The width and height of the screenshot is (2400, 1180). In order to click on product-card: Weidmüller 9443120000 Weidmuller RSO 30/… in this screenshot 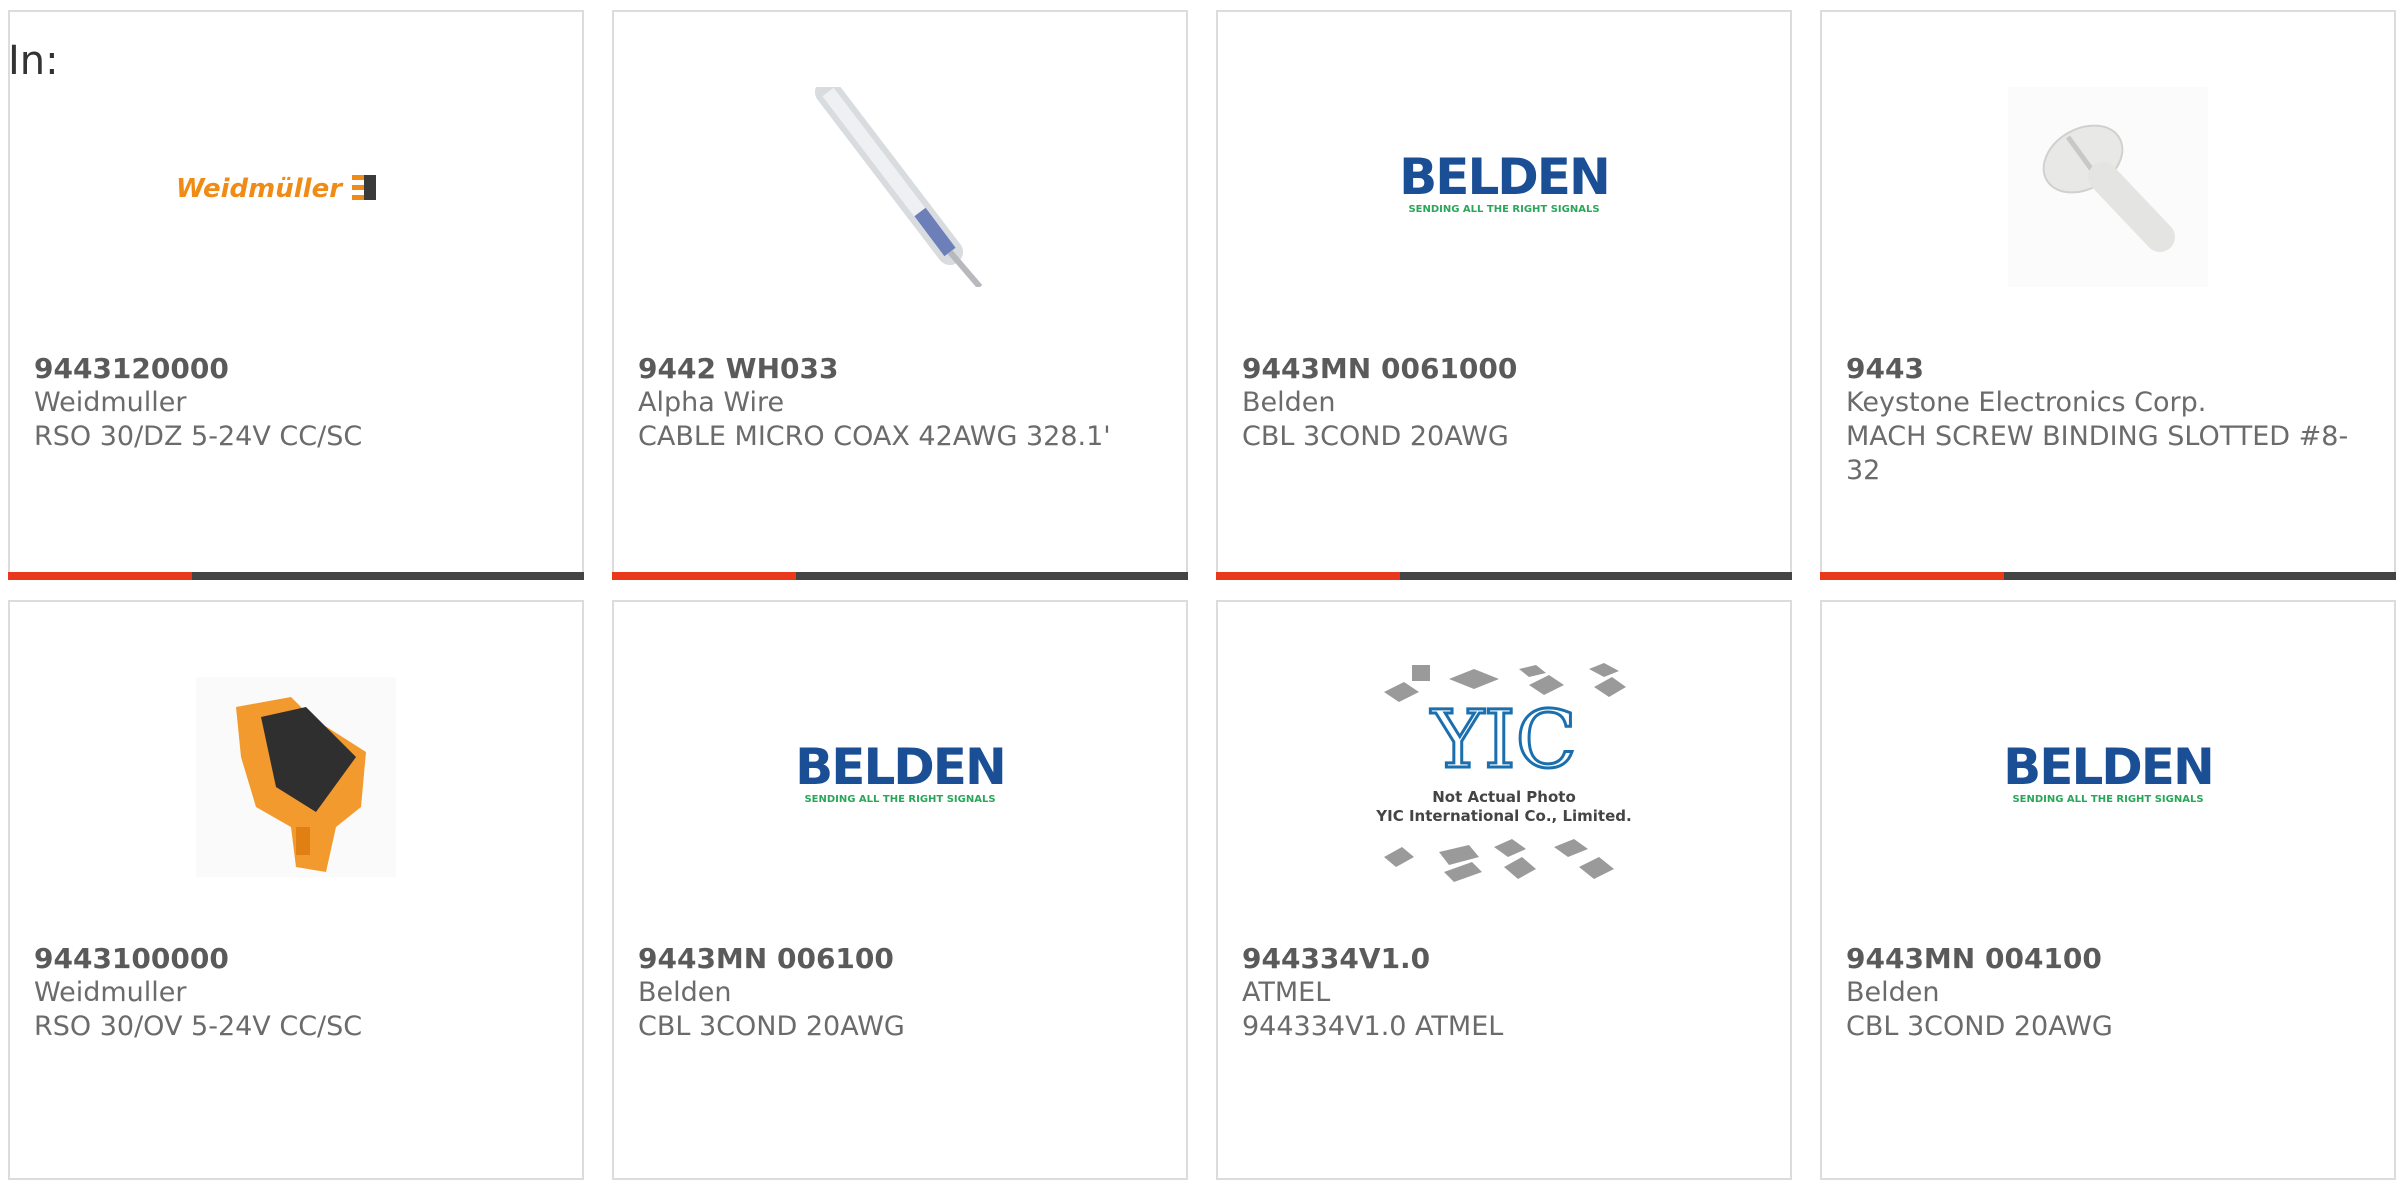, I will do `click(296, 295)`.